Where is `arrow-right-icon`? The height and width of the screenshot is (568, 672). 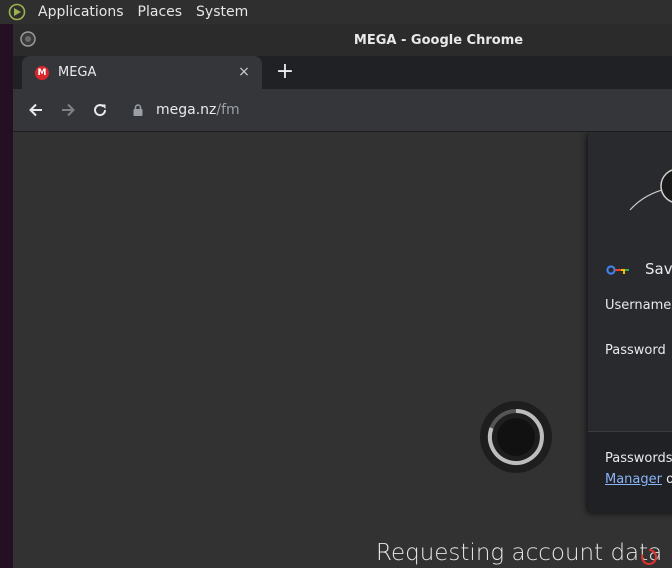 arrow-right-icon is located at coordinates (68, 110).